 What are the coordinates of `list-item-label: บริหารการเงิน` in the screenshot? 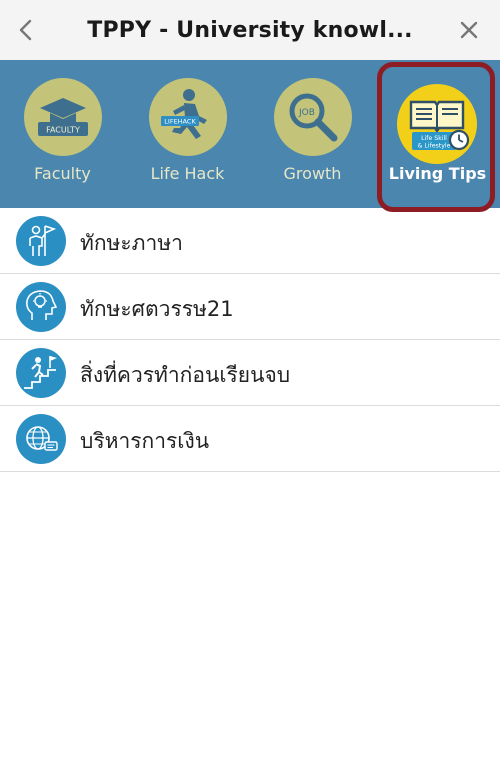 It's located at (145, 441).